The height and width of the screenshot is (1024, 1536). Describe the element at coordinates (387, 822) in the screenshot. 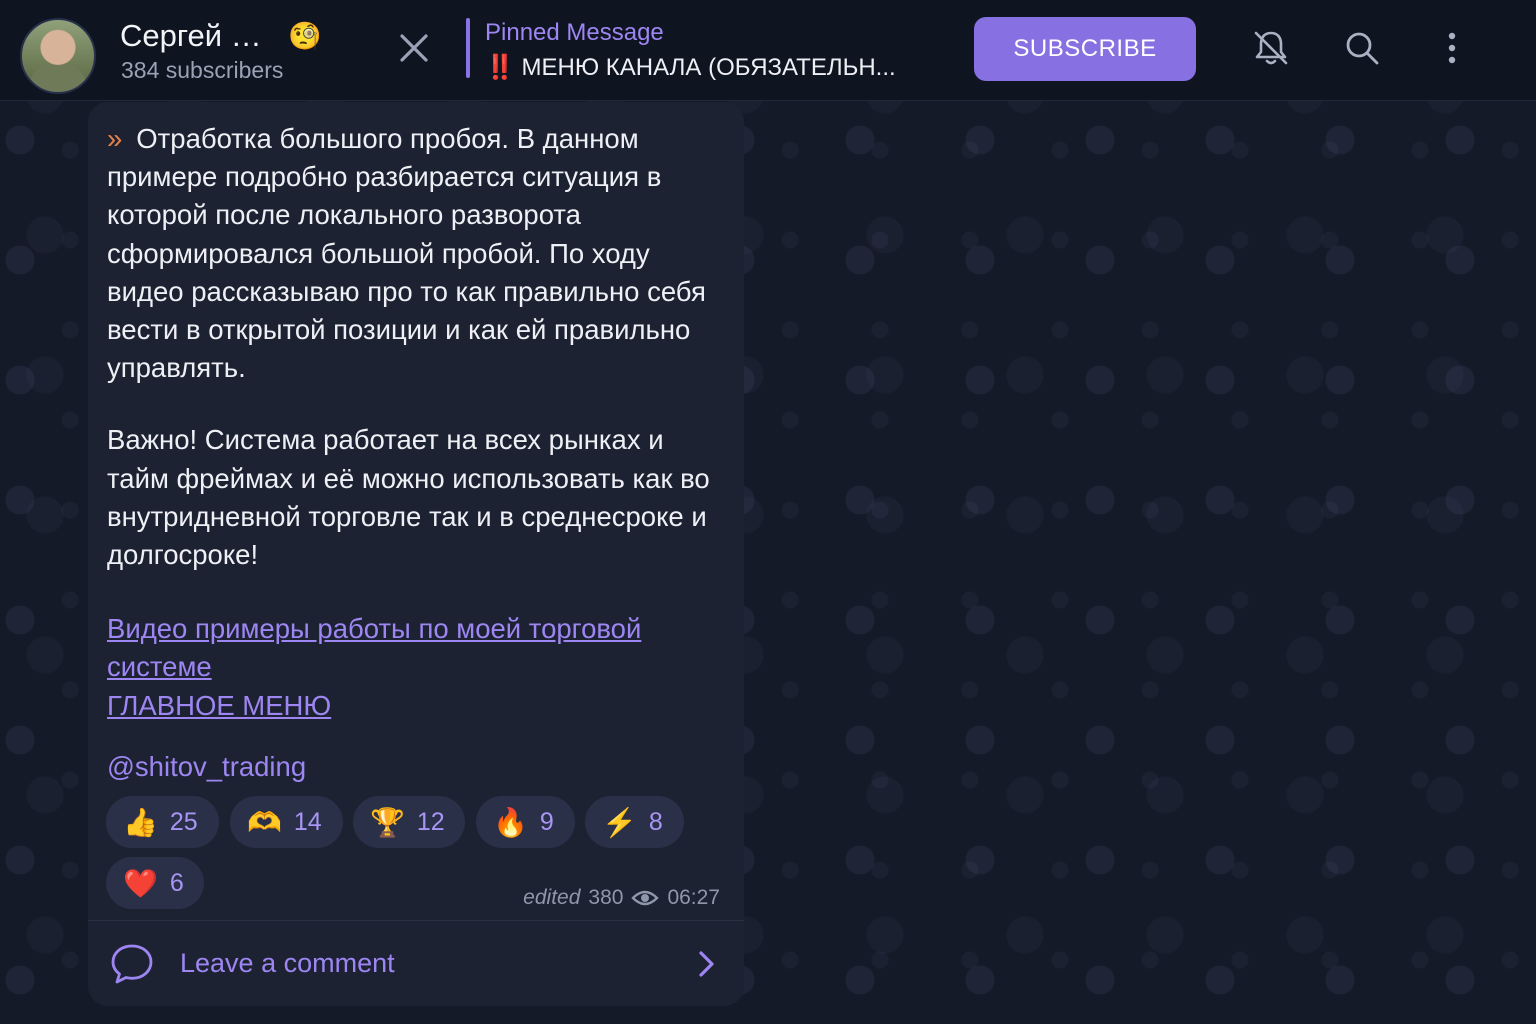

I see `trophy-icon: 🏆` at that location.